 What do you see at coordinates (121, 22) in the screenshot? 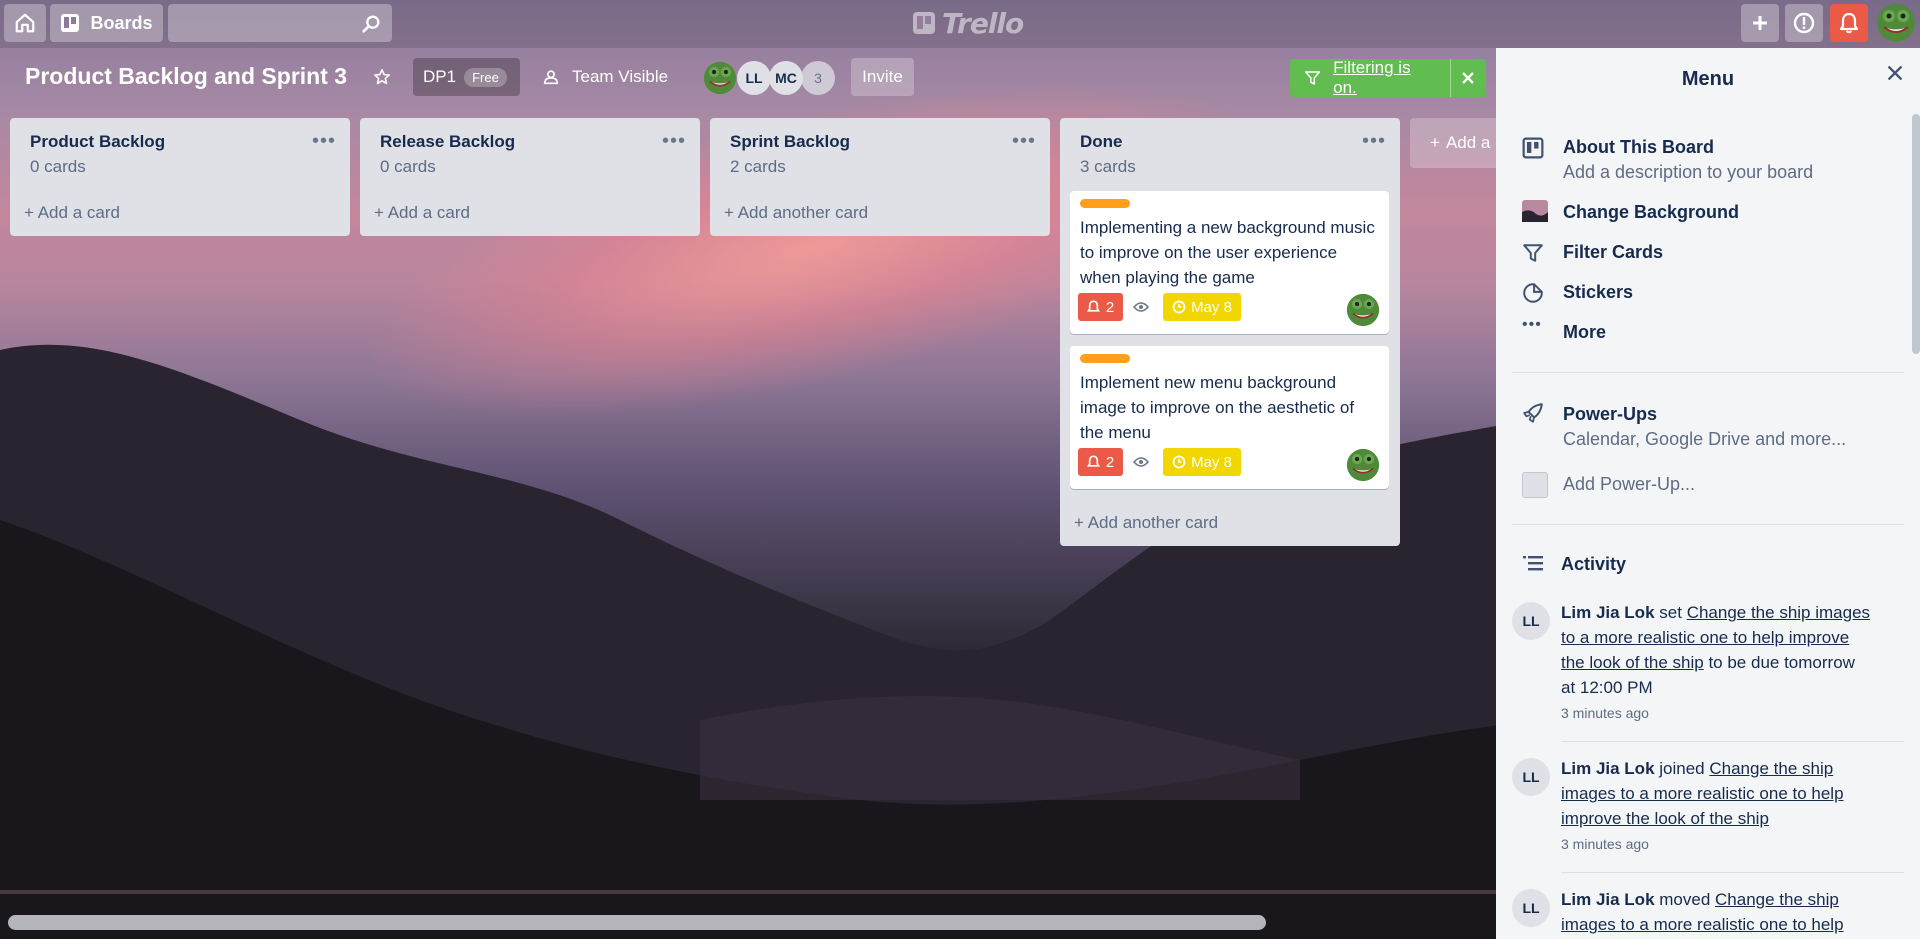
I see `boards-label: Boards` at bounding box center [121, 22].